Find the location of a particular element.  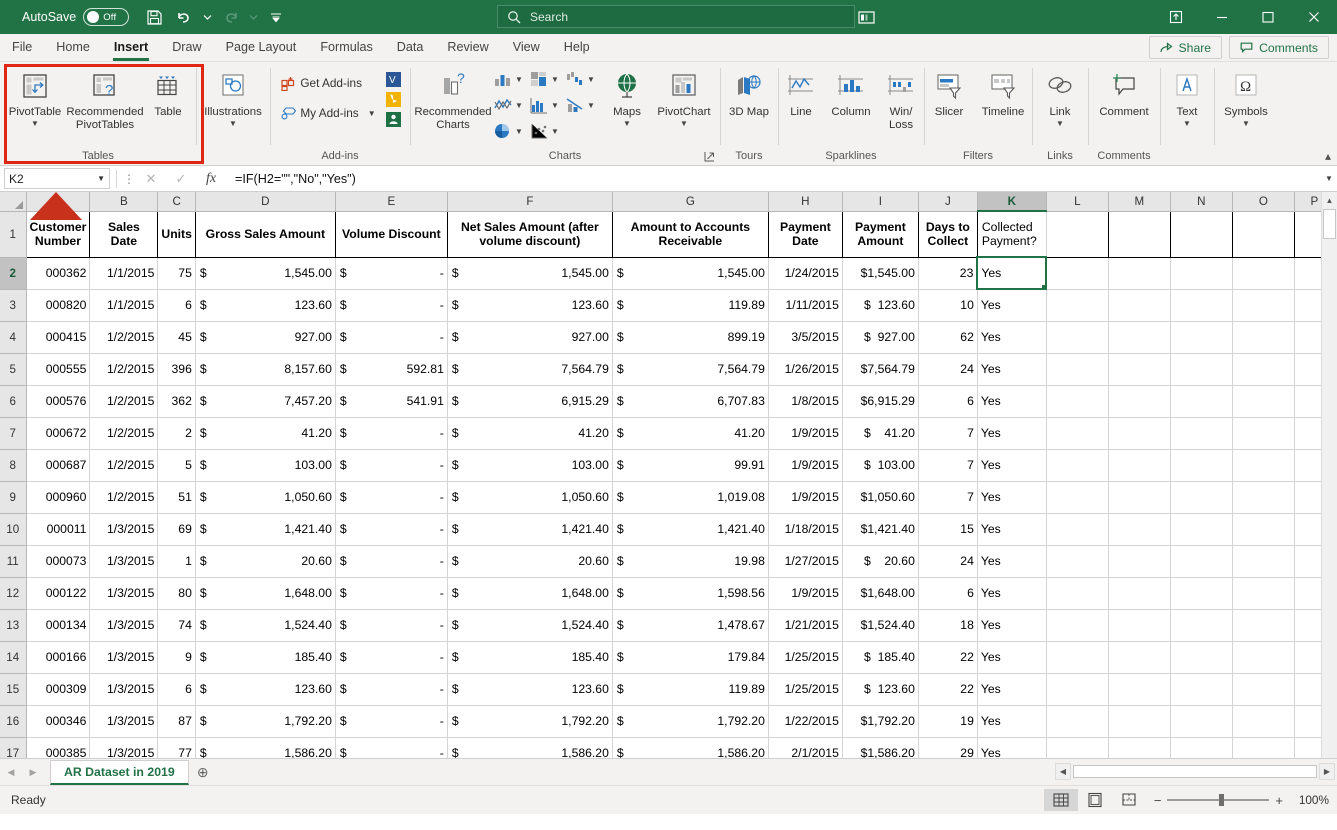

data-cell: 1/21/2015 is located at coordinates (805, 625).